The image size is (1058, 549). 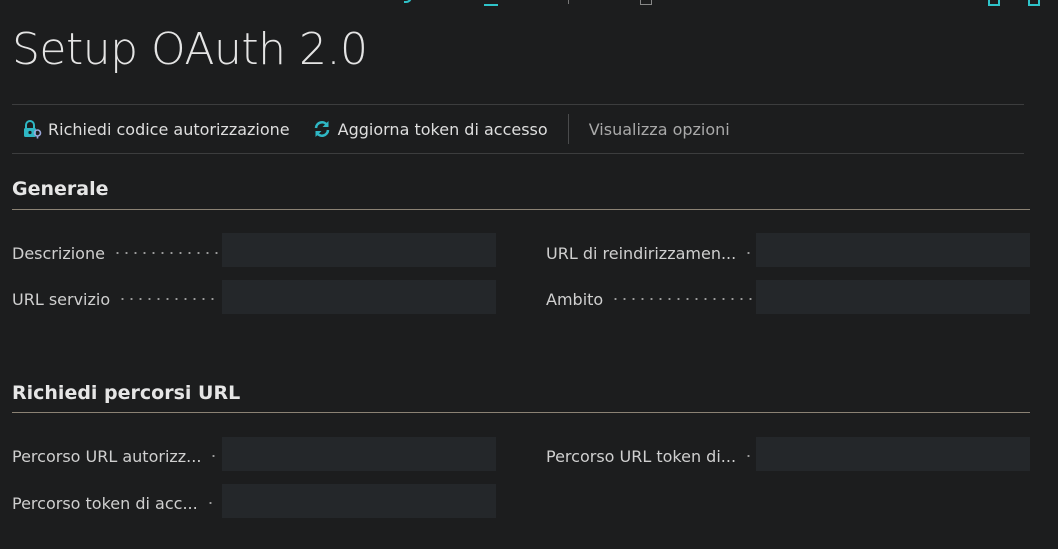 I want to click on refresh-access-token-label: Aggiorna token di accesso, so click(x=442, y=129).